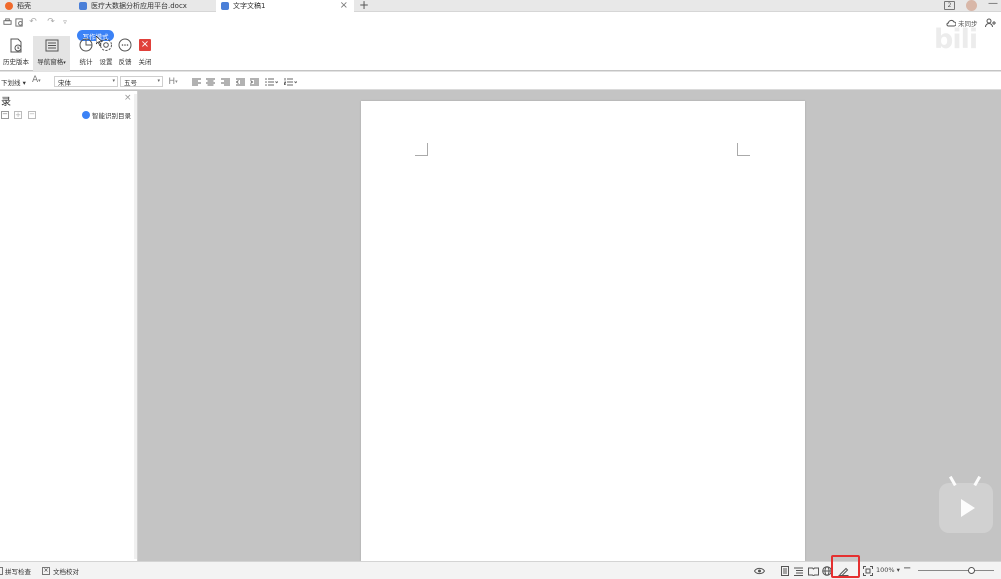 The image size is (1001, 579). Describe the element at coordinates (173, 81) in the screenshot. I see `heading-icon: H ▾` at that location.